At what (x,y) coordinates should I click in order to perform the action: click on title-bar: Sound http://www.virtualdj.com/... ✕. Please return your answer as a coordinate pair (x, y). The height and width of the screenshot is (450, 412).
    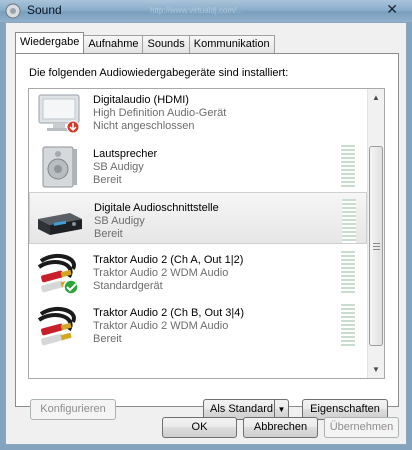
    Looking at the image, I should click on (206, 11).